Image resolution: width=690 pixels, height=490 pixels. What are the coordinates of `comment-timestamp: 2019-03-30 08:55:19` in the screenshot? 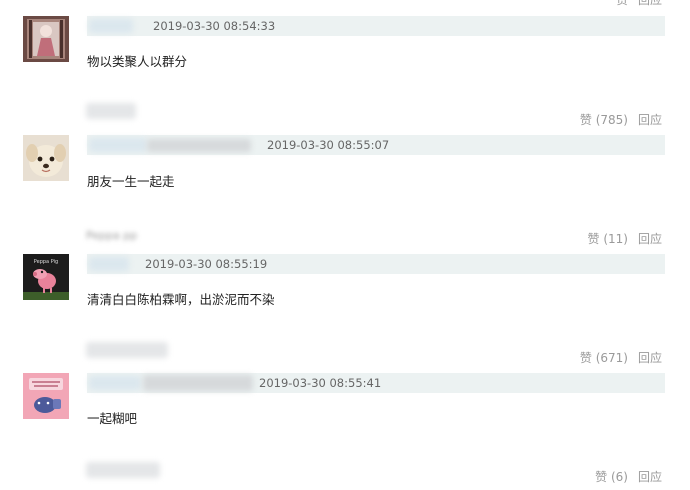 It's located at (206, 264).